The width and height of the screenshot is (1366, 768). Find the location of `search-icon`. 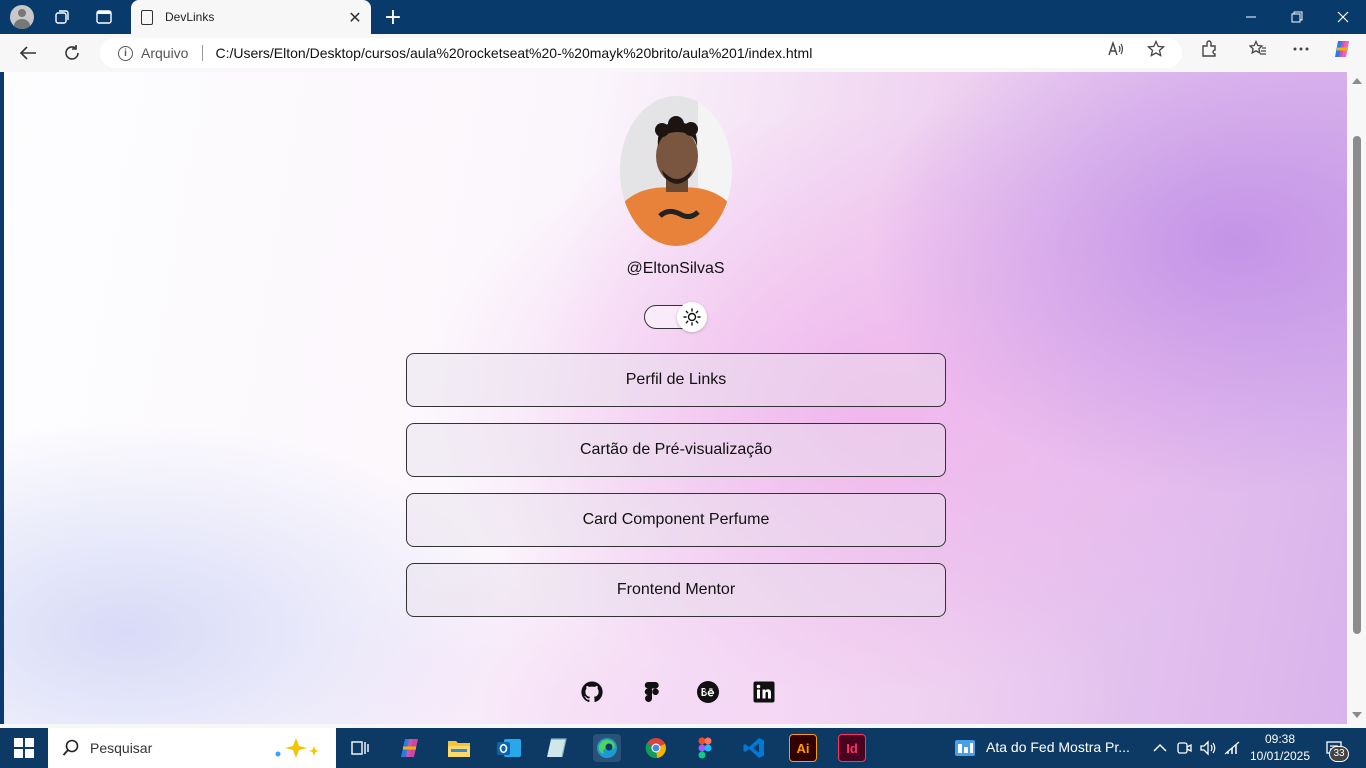

search-icon is located at coordinates (70, 747).